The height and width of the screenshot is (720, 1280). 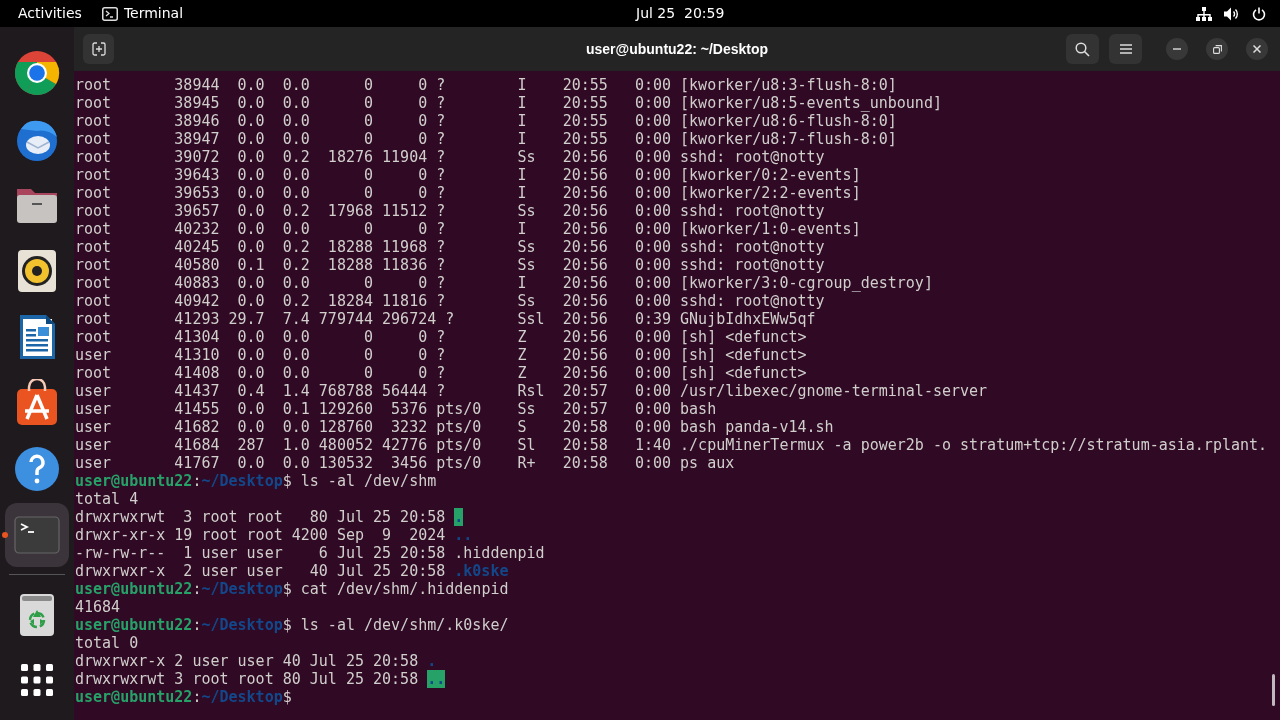 I want to click on terminal-line: root 40232 0.0 0.0 0 0 ? I 20:56 0:00 [kworker/1:0-events], so click(x=468, y=229).